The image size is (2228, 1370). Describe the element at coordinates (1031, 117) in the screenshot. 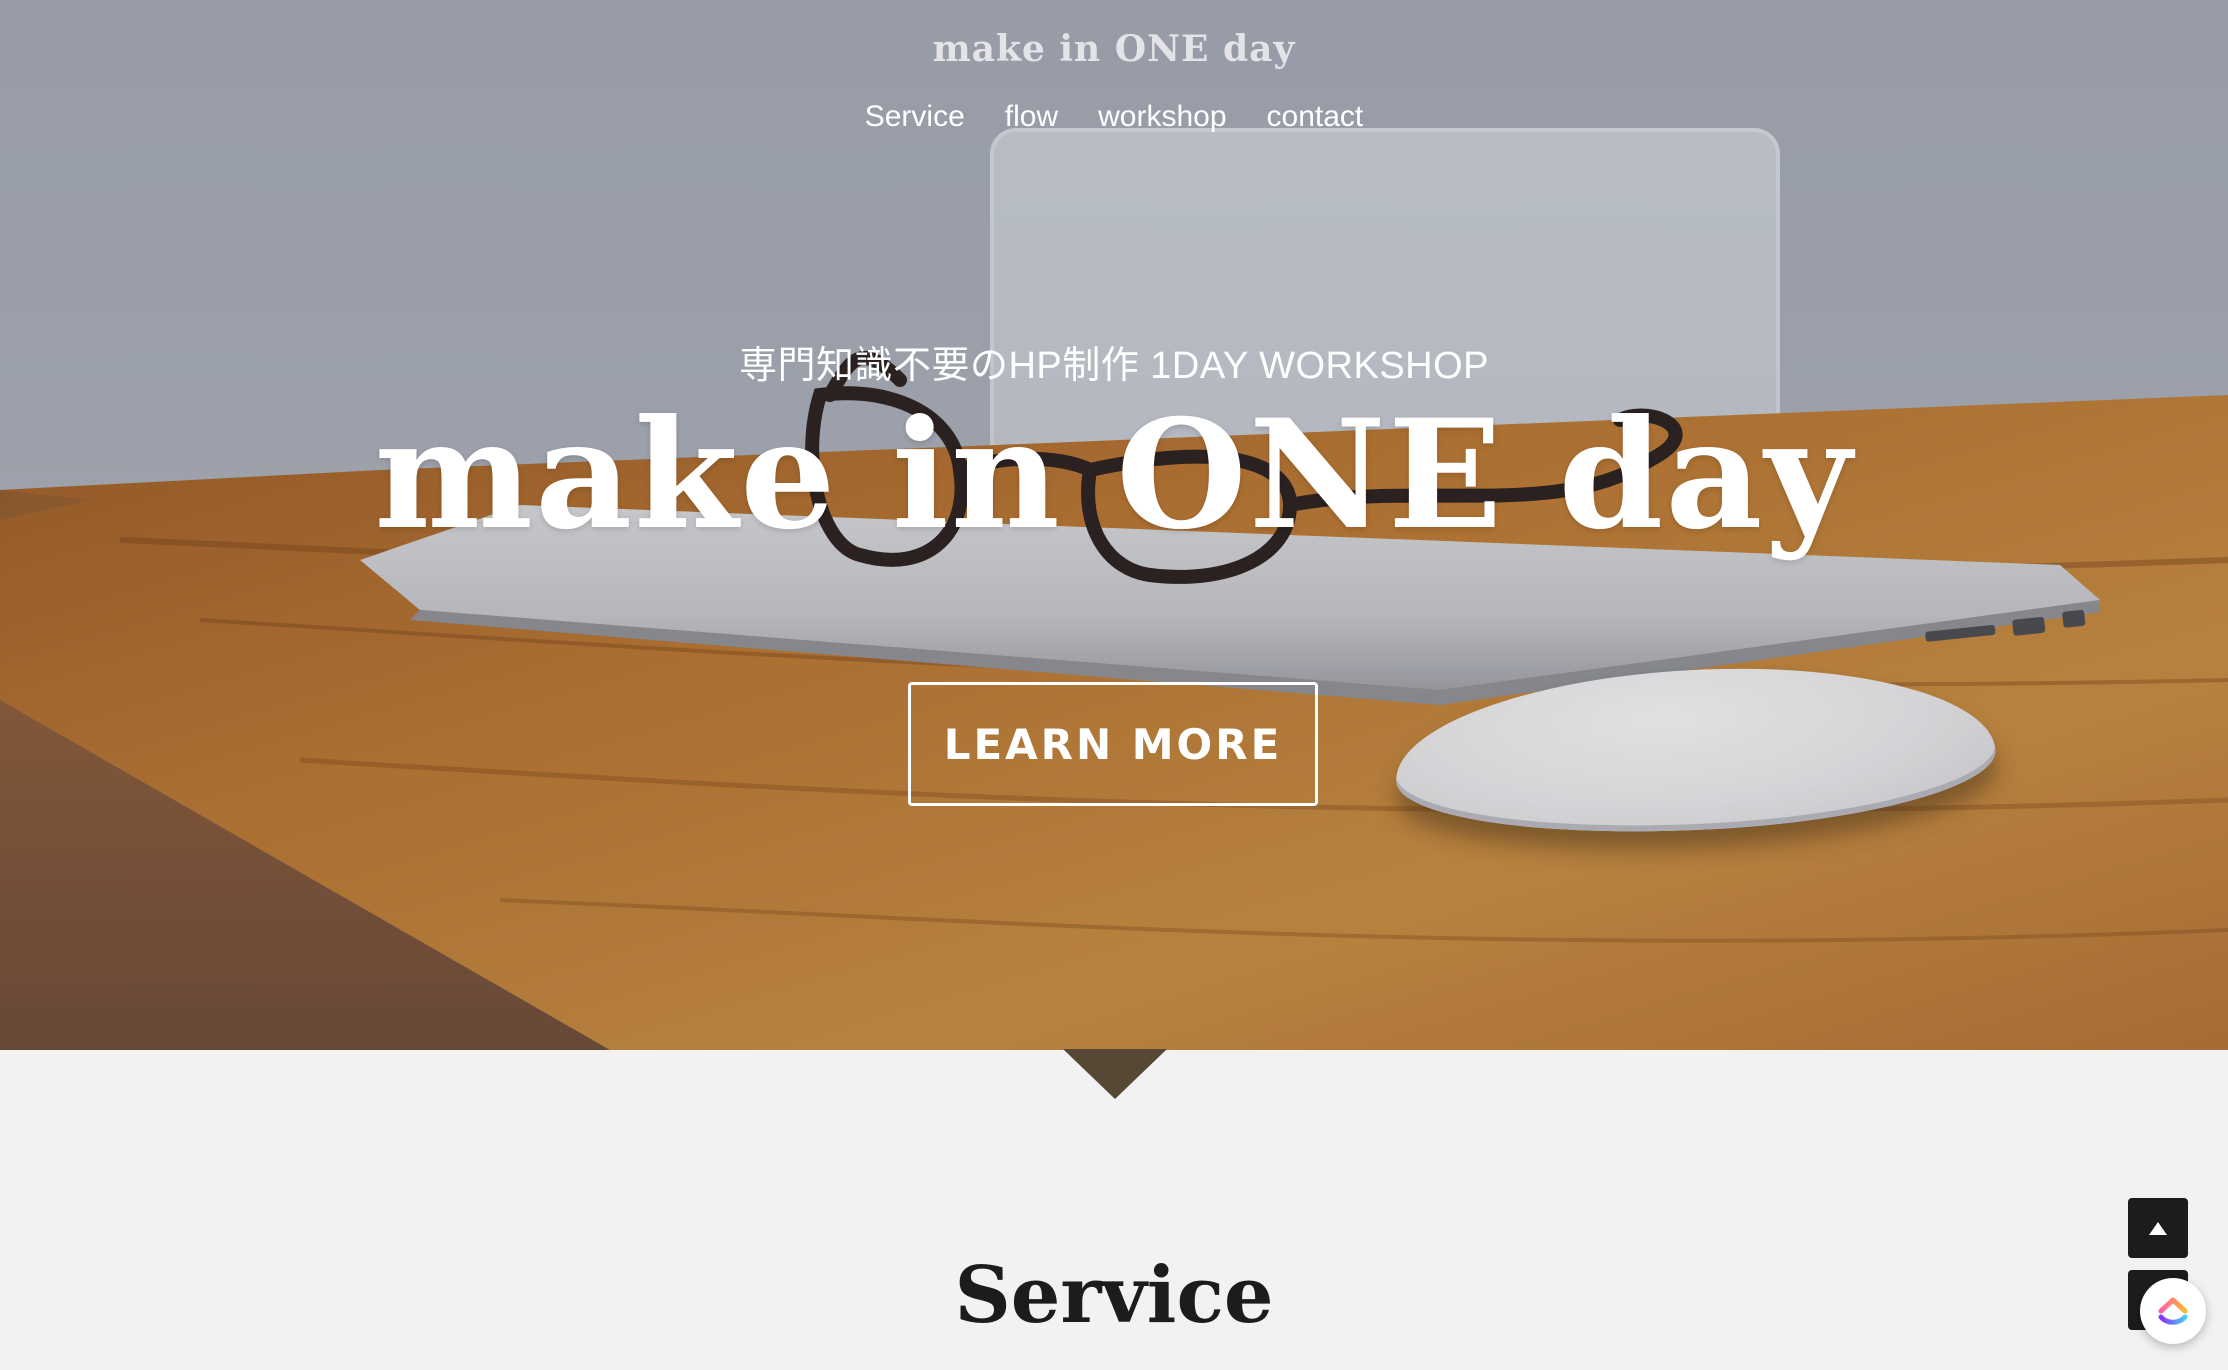

I see `nav-item-flow: flow` at that location.